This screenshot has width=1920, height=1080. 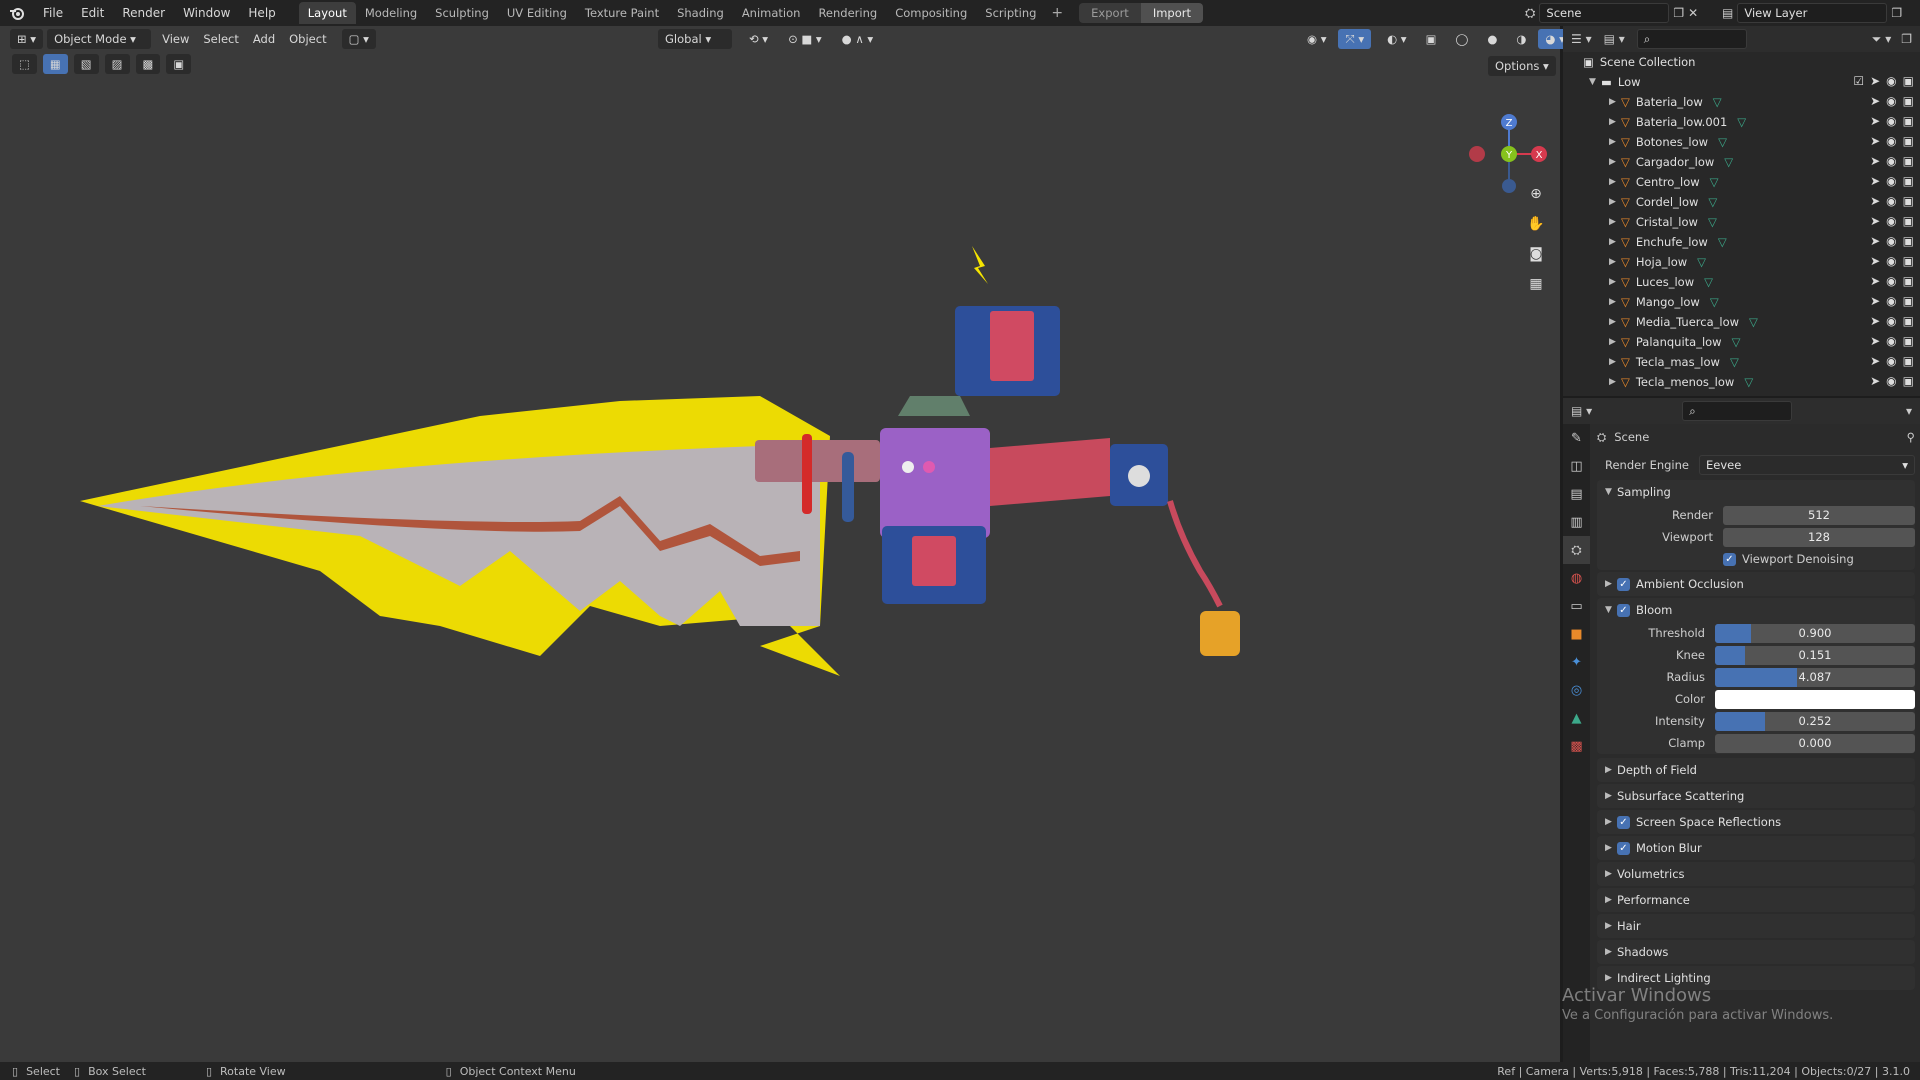 I want to click on add-workspace-icon: +, so click(x=1057, y=13).